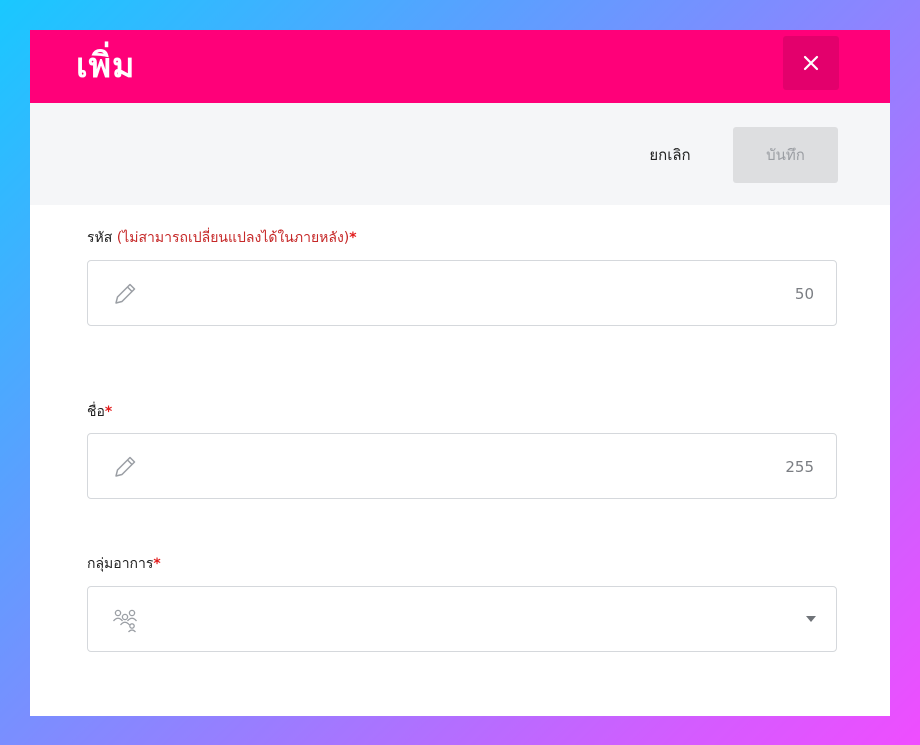 This screenshot has height=745, width=920. I want to click on caret-down-icon, so click(811, 619).